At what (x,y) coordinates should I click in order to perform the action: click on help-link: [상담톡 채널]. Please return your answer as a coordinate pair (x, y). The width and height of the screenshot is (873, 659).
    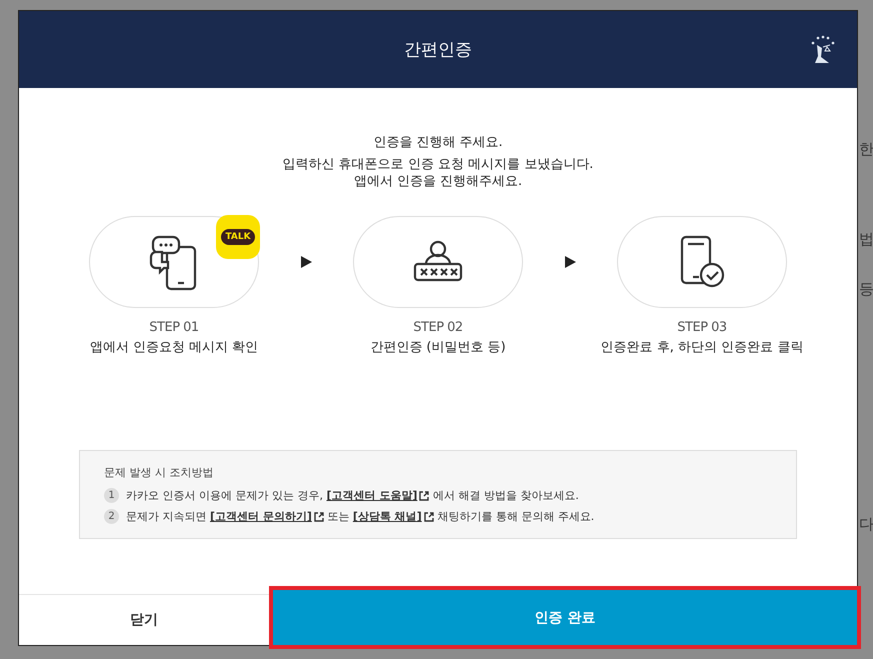
    Looking at the image, I should click on (393, 516).